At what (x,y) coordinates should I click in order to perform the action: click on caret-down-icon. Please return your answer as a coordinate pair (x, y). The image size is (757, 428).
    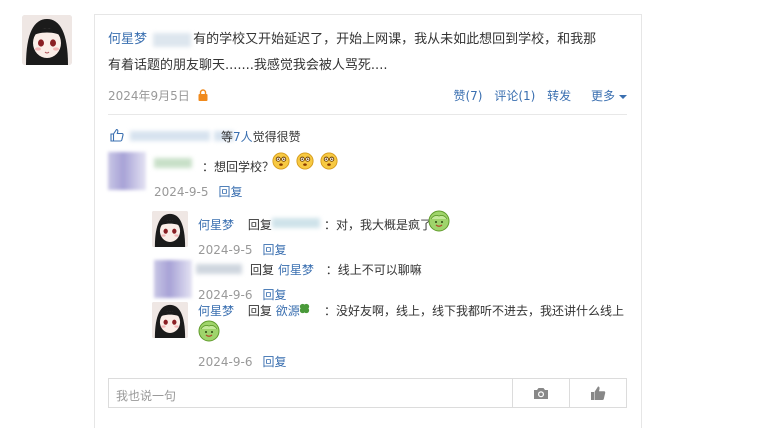
    Looking at the image, I should click on (623, 96).